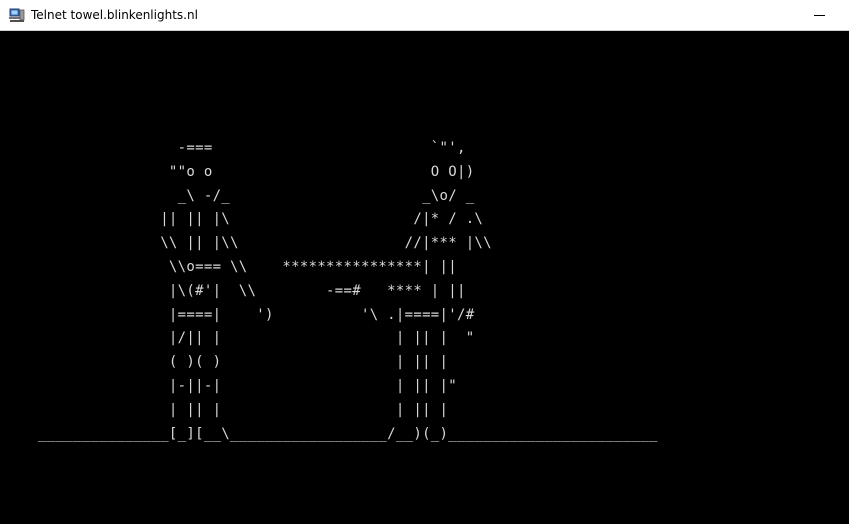 The height and width of the screenshot is (524, 849). Describe the element at coordinates (252, 148) in the screenshot. I see `terminal-line: -=== `"',` at that location.